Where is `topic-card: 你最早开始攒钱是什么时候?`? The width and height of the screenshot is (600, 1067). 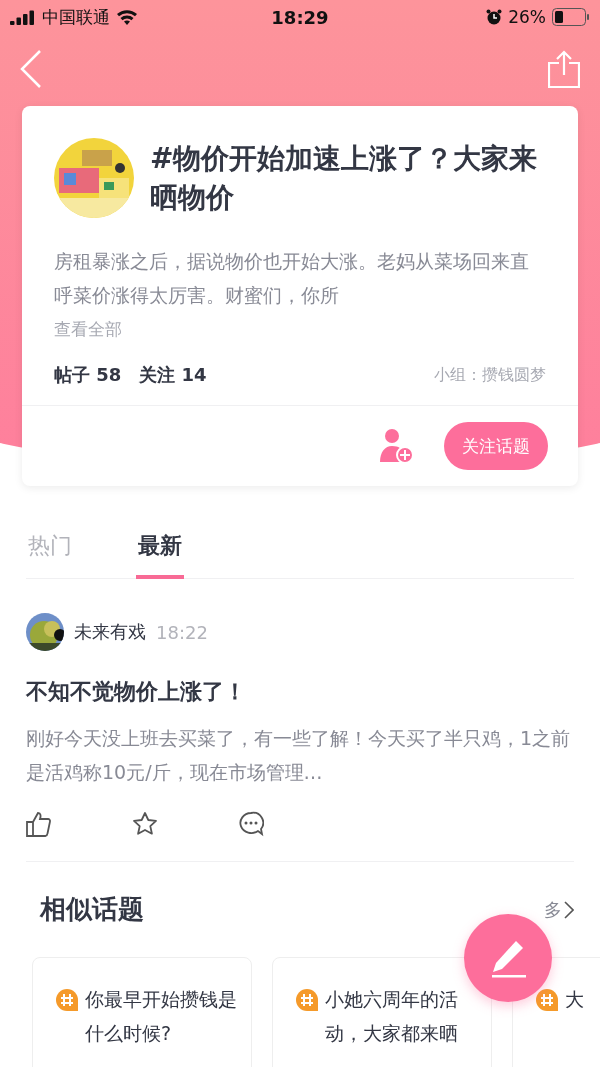
topic-card: 你最早开始攒钱是什么时候? is located at coordinates (142, 1012).